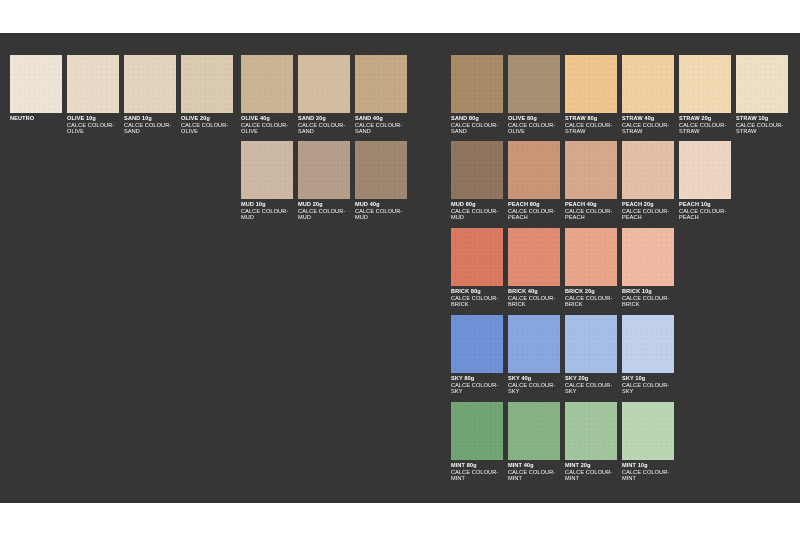  I want to click on swatch-mud-40g: MUD 40g CALCE COLOUR- MUD, so click(381, 181).